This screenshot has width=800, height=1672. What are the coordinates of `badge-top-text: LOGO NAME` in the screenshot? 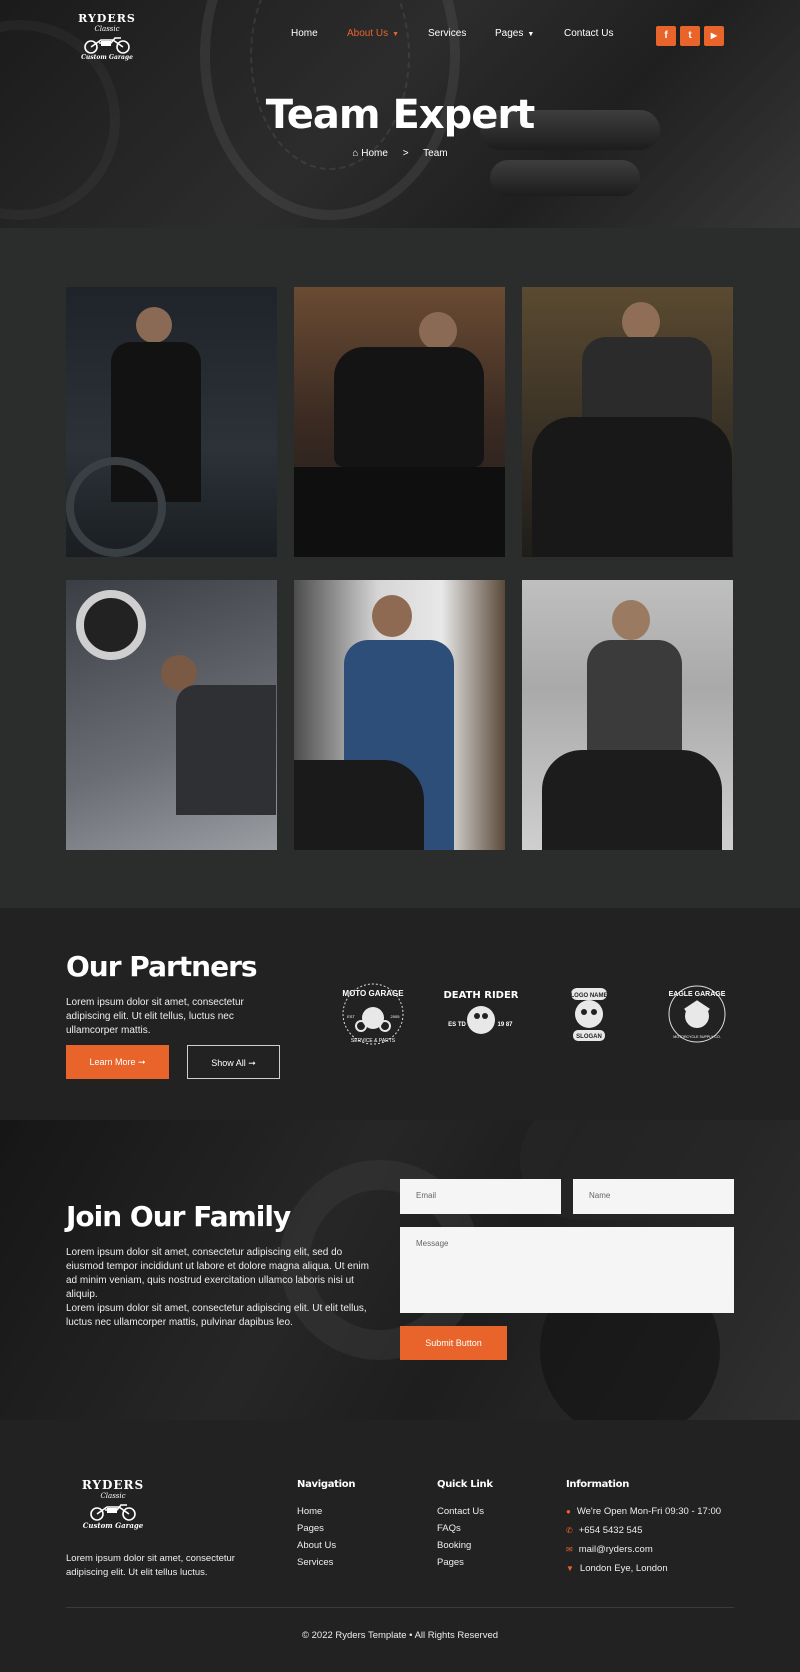 It's located at (589, 996).